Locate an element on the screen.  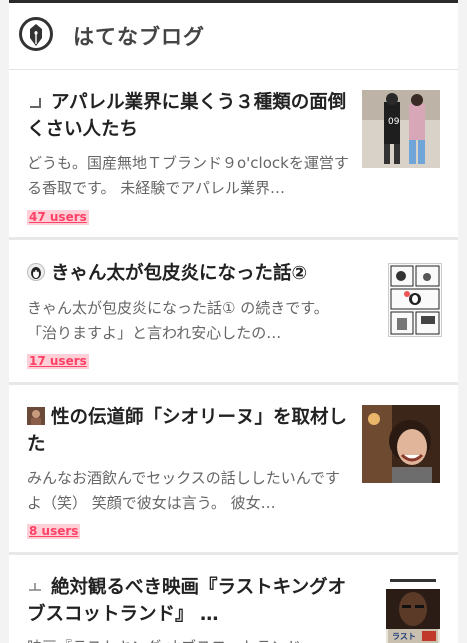
blog-avatar-icon is located at coordinates (36, 415).